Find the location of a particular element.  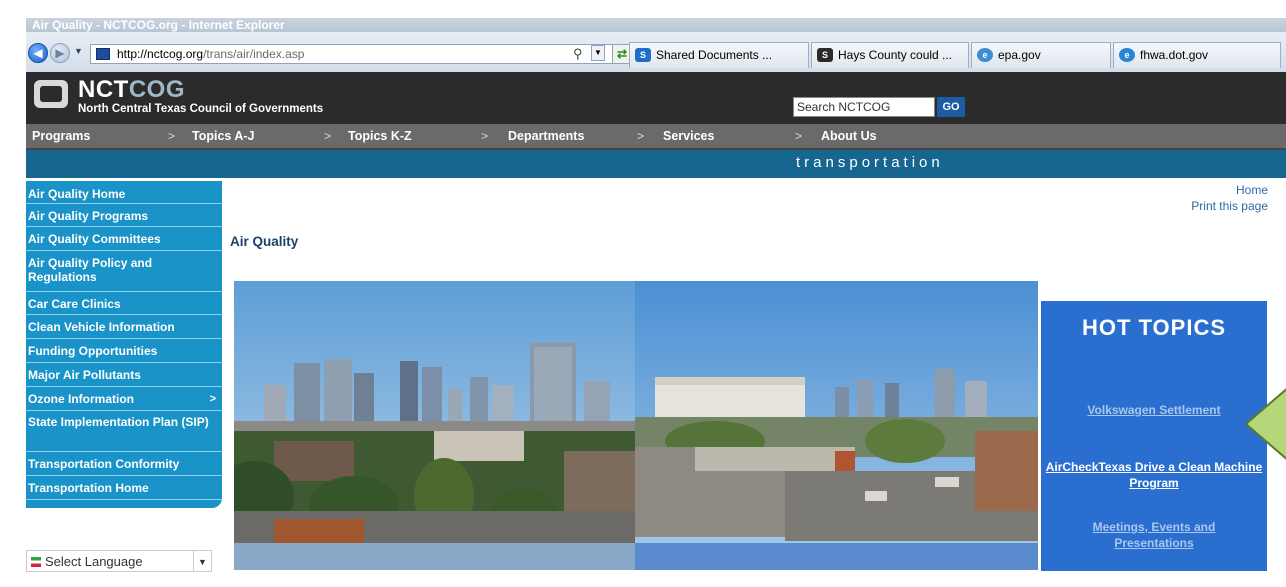

browser-tab: e epa.gov is located at coordinates (1041, 55).